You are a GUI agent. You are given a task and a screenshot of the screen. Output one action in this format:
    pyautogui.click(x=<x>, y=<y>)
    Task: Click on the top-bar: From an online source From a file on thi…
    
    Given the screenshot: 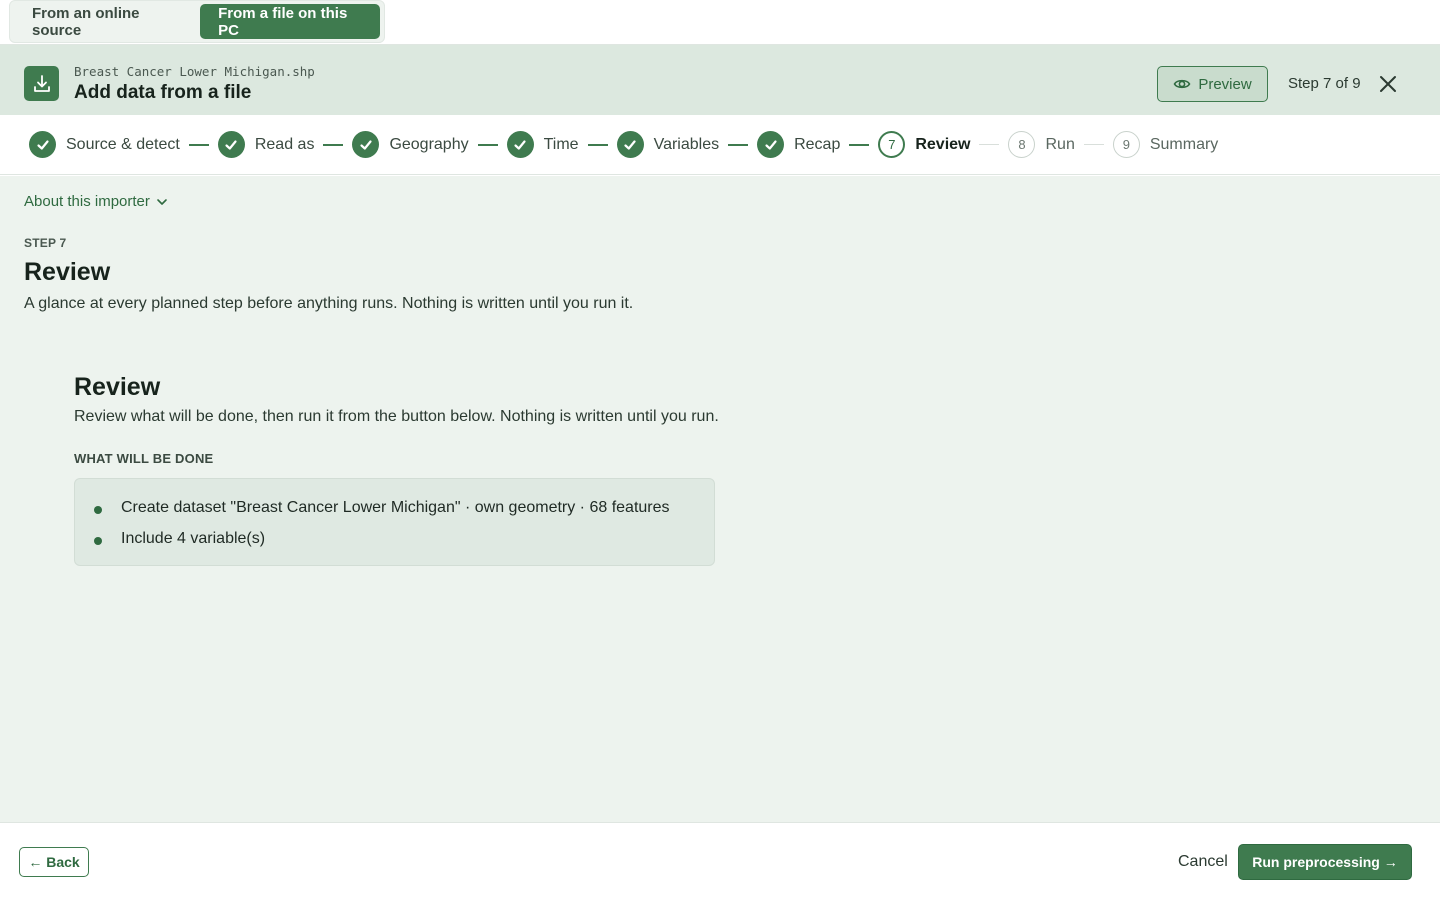 What is the action you would take?
    pyautogui.click(x=720, y=22)
    